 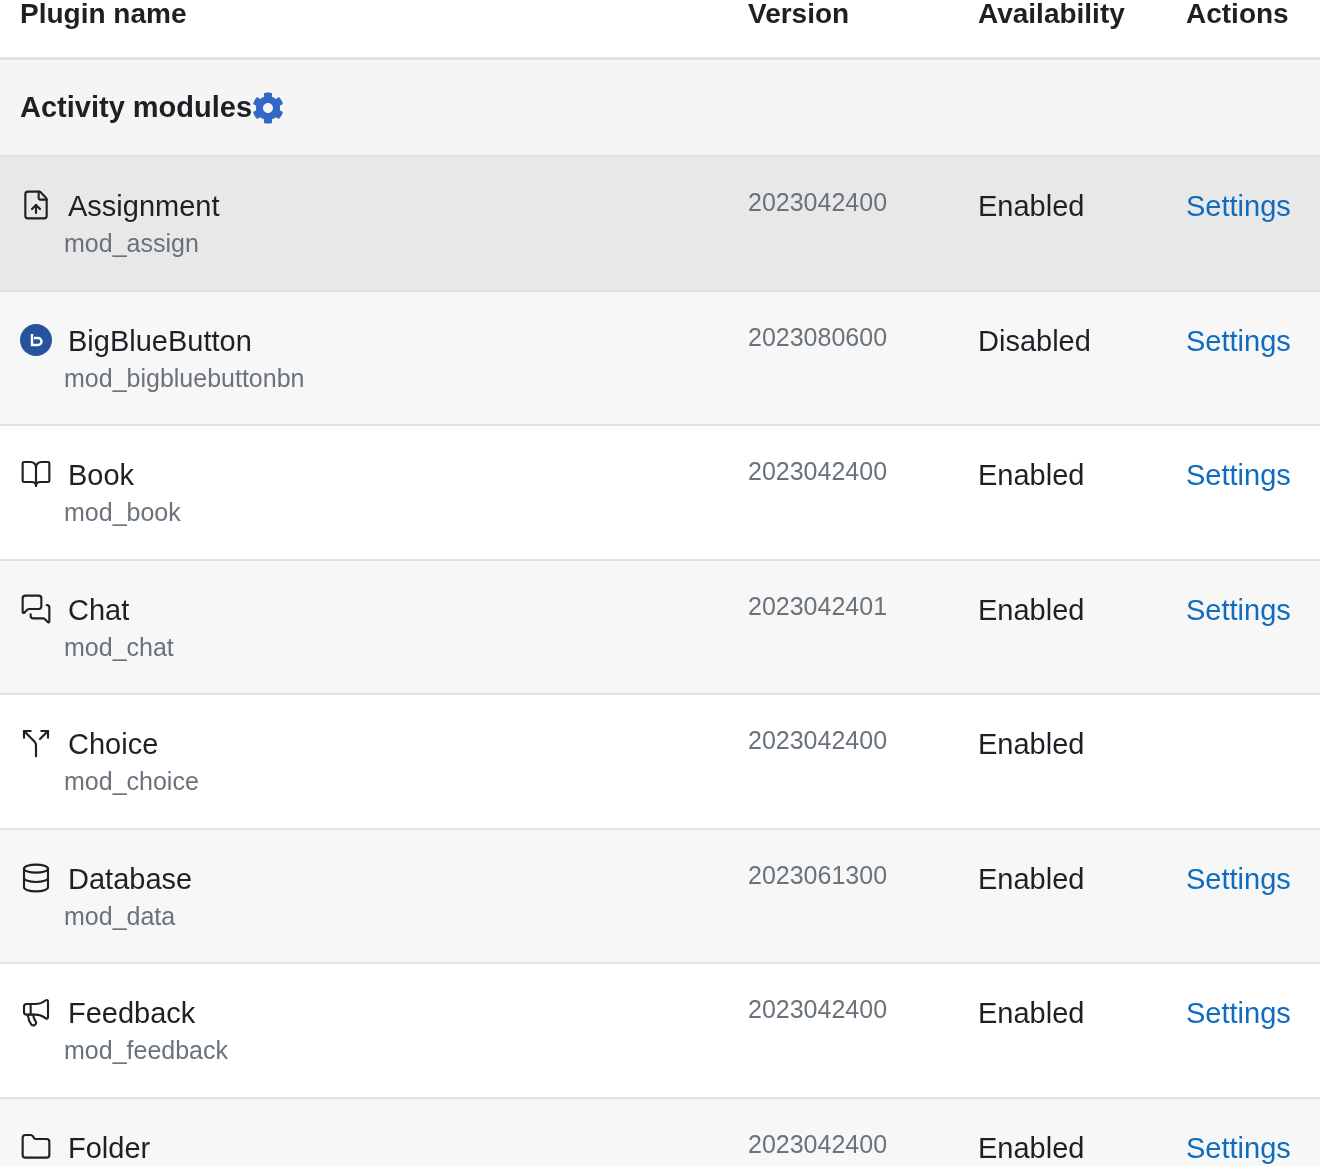 What do you see at coordinates (99, 610) in the screenshot?
I see `plugin-name: Chat` at bounding box center [99, 610].